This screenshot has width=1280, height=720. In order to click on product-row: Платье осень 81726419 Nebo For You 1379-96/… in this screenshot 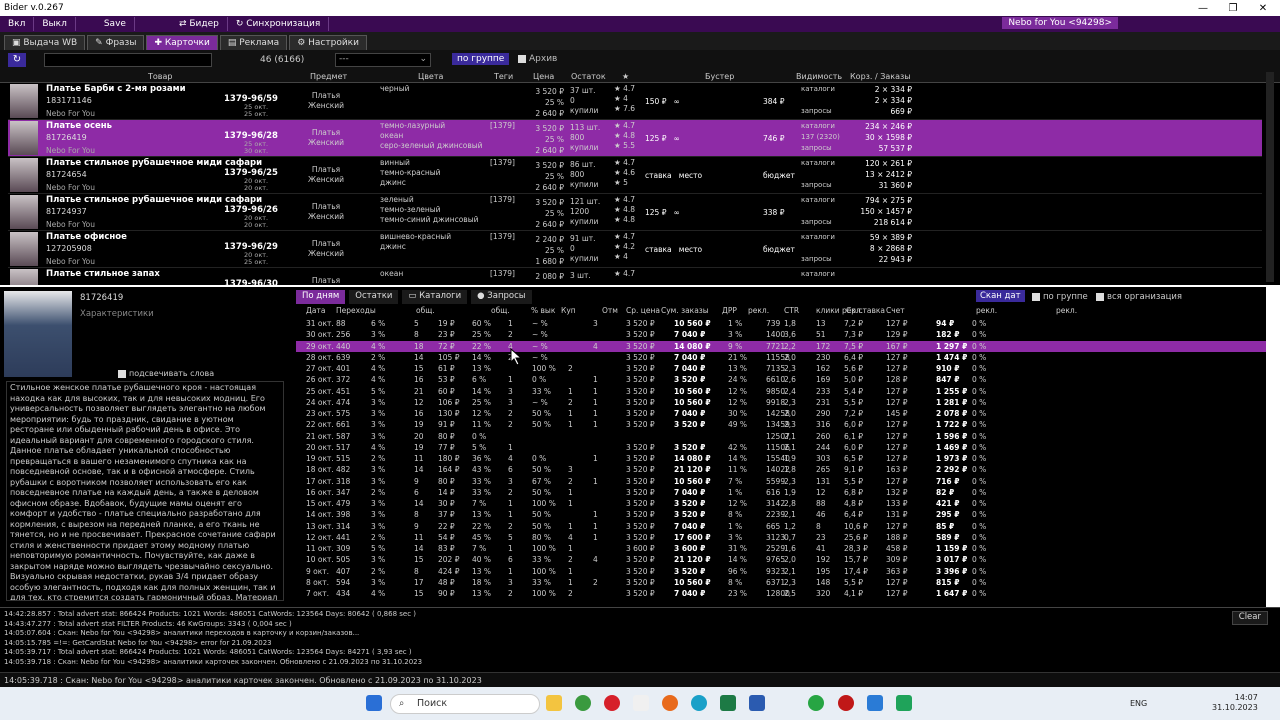, I will do `click(635, 138)`.